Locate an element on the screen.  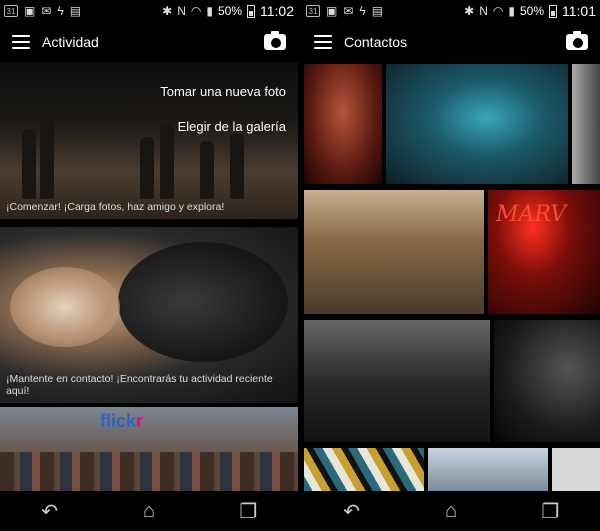
page-title: Actividad is located at coordinates (70, 42).